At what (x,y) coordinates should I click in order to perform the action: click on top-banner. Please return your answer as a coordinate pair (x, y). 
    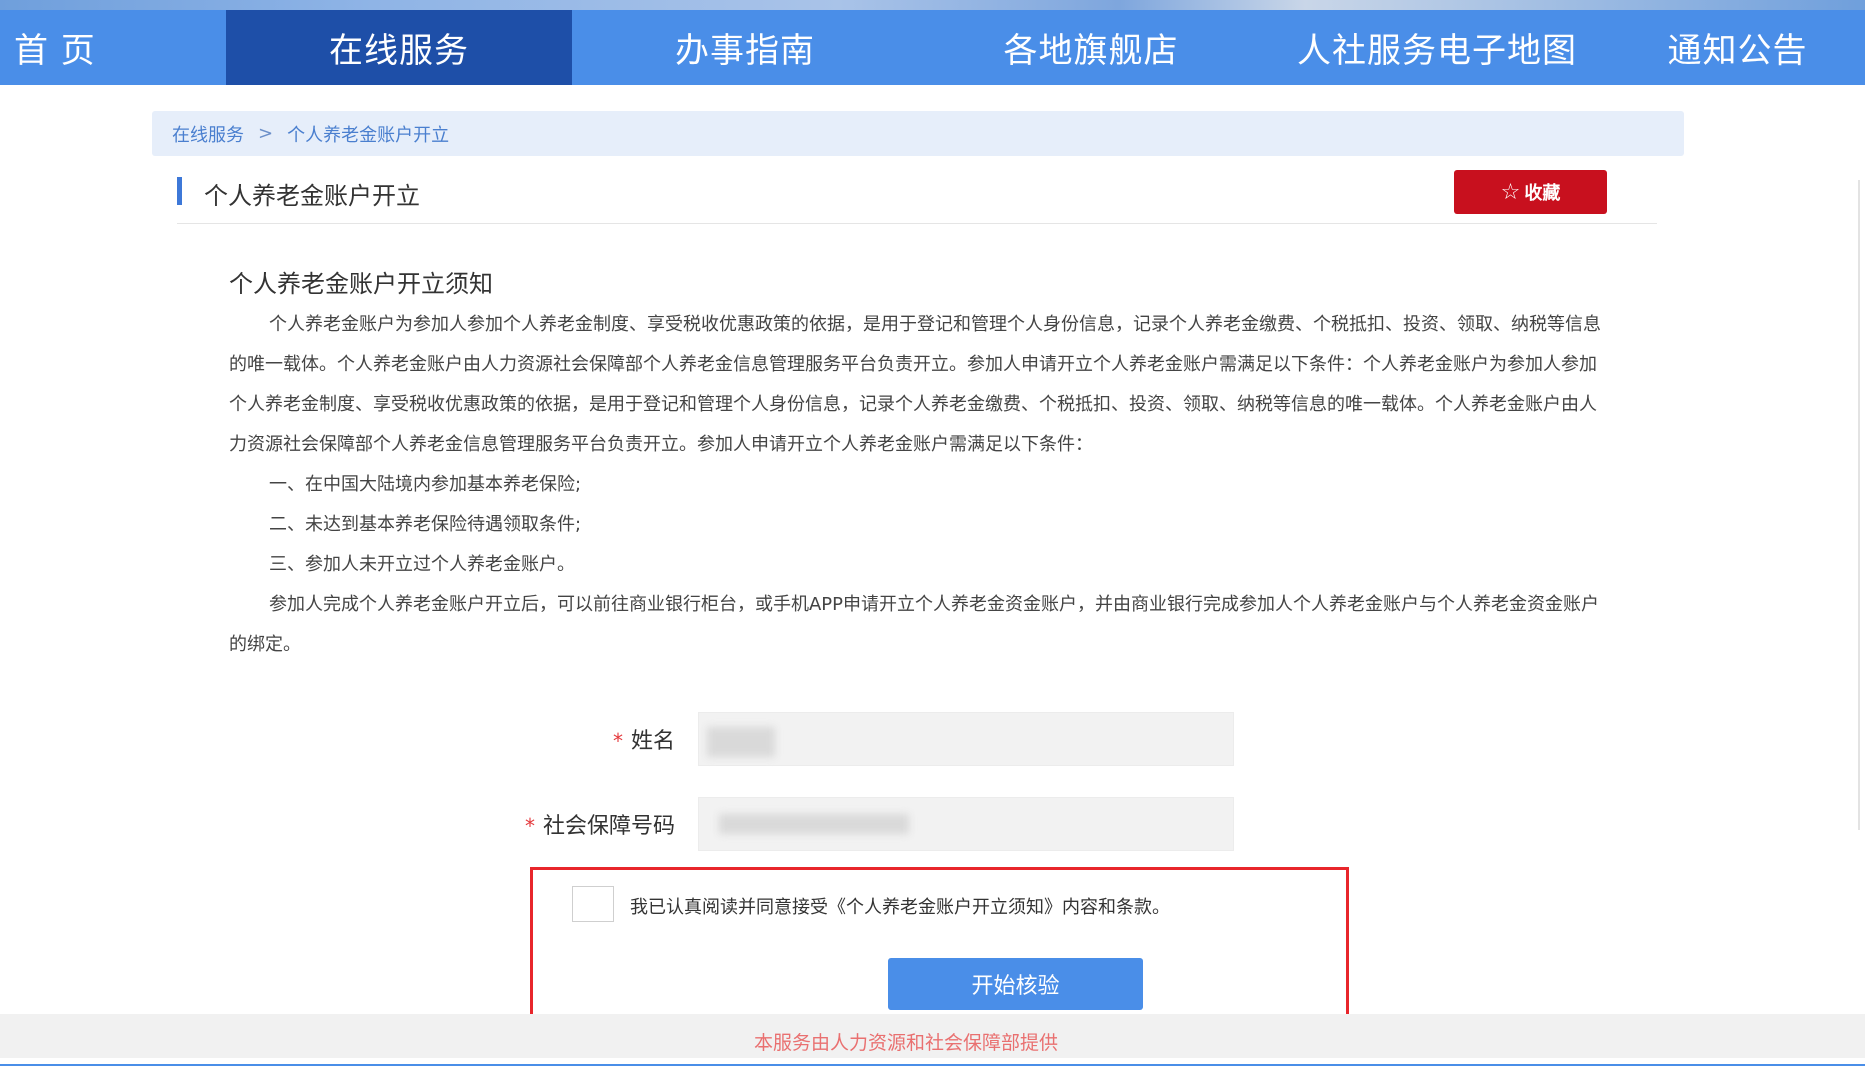
    Looking at the image, I should click on (932, 5).